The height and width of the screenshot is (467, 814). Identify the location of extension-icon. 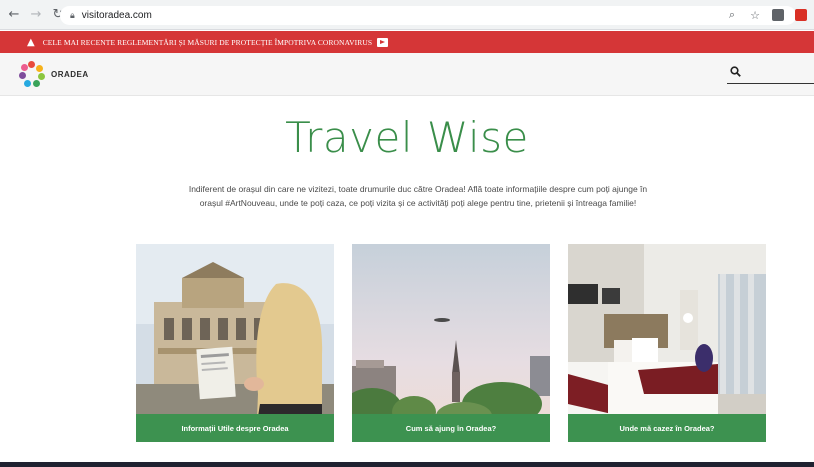
(778, 15).